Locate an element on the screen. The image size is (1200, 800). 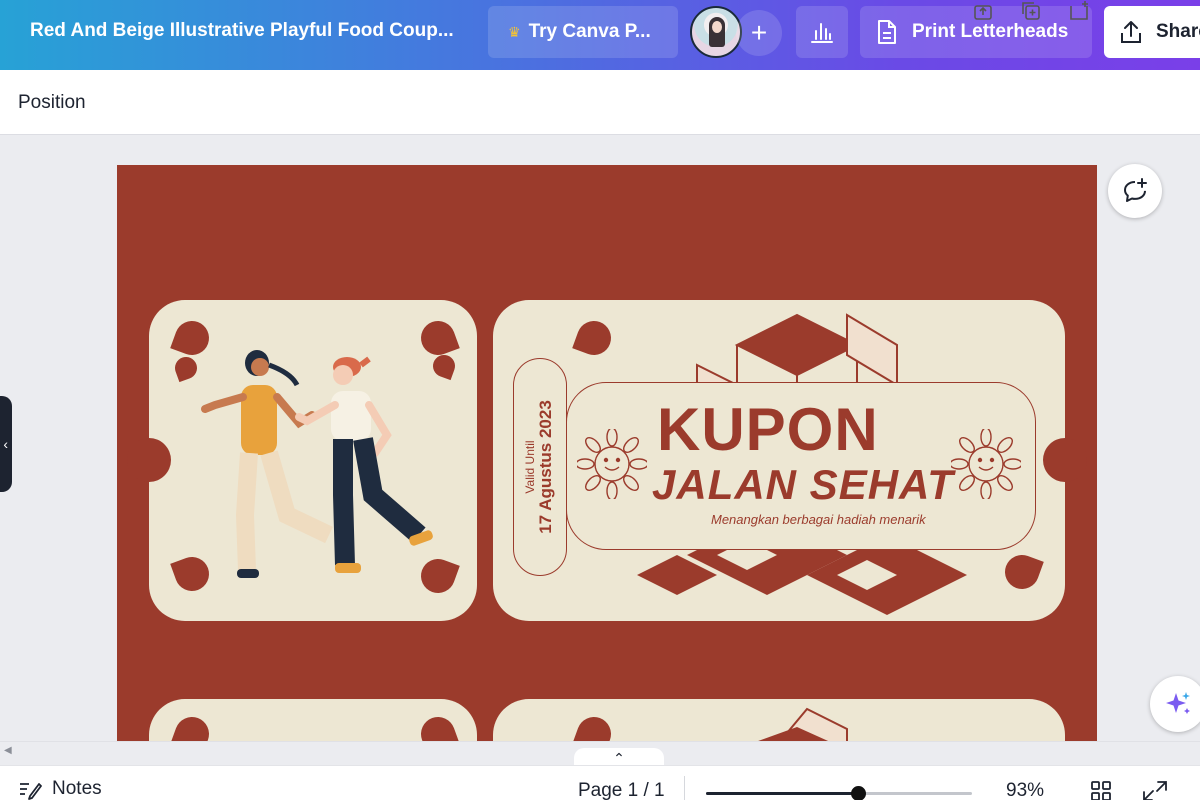
zoom-slider-thumb is located at coordinates (858, 793).